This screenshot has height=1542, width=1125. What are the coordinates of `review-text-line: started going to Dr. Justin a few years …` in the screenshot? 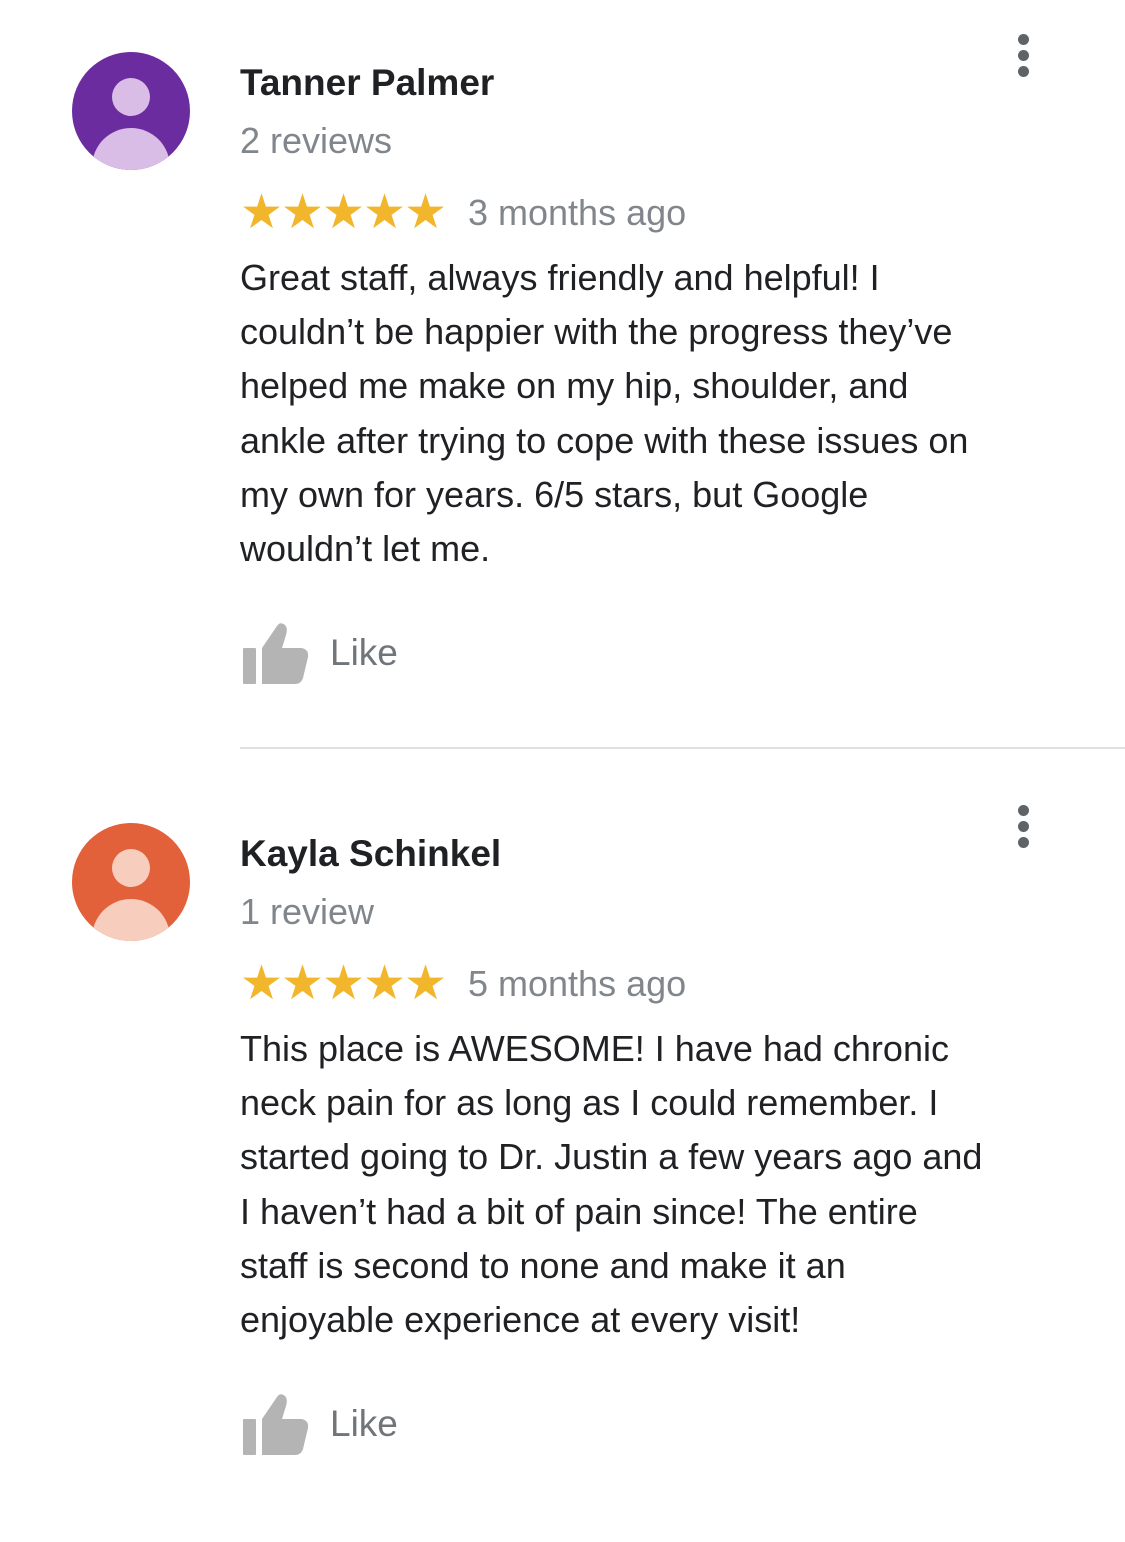 It's located at (611, 1157).